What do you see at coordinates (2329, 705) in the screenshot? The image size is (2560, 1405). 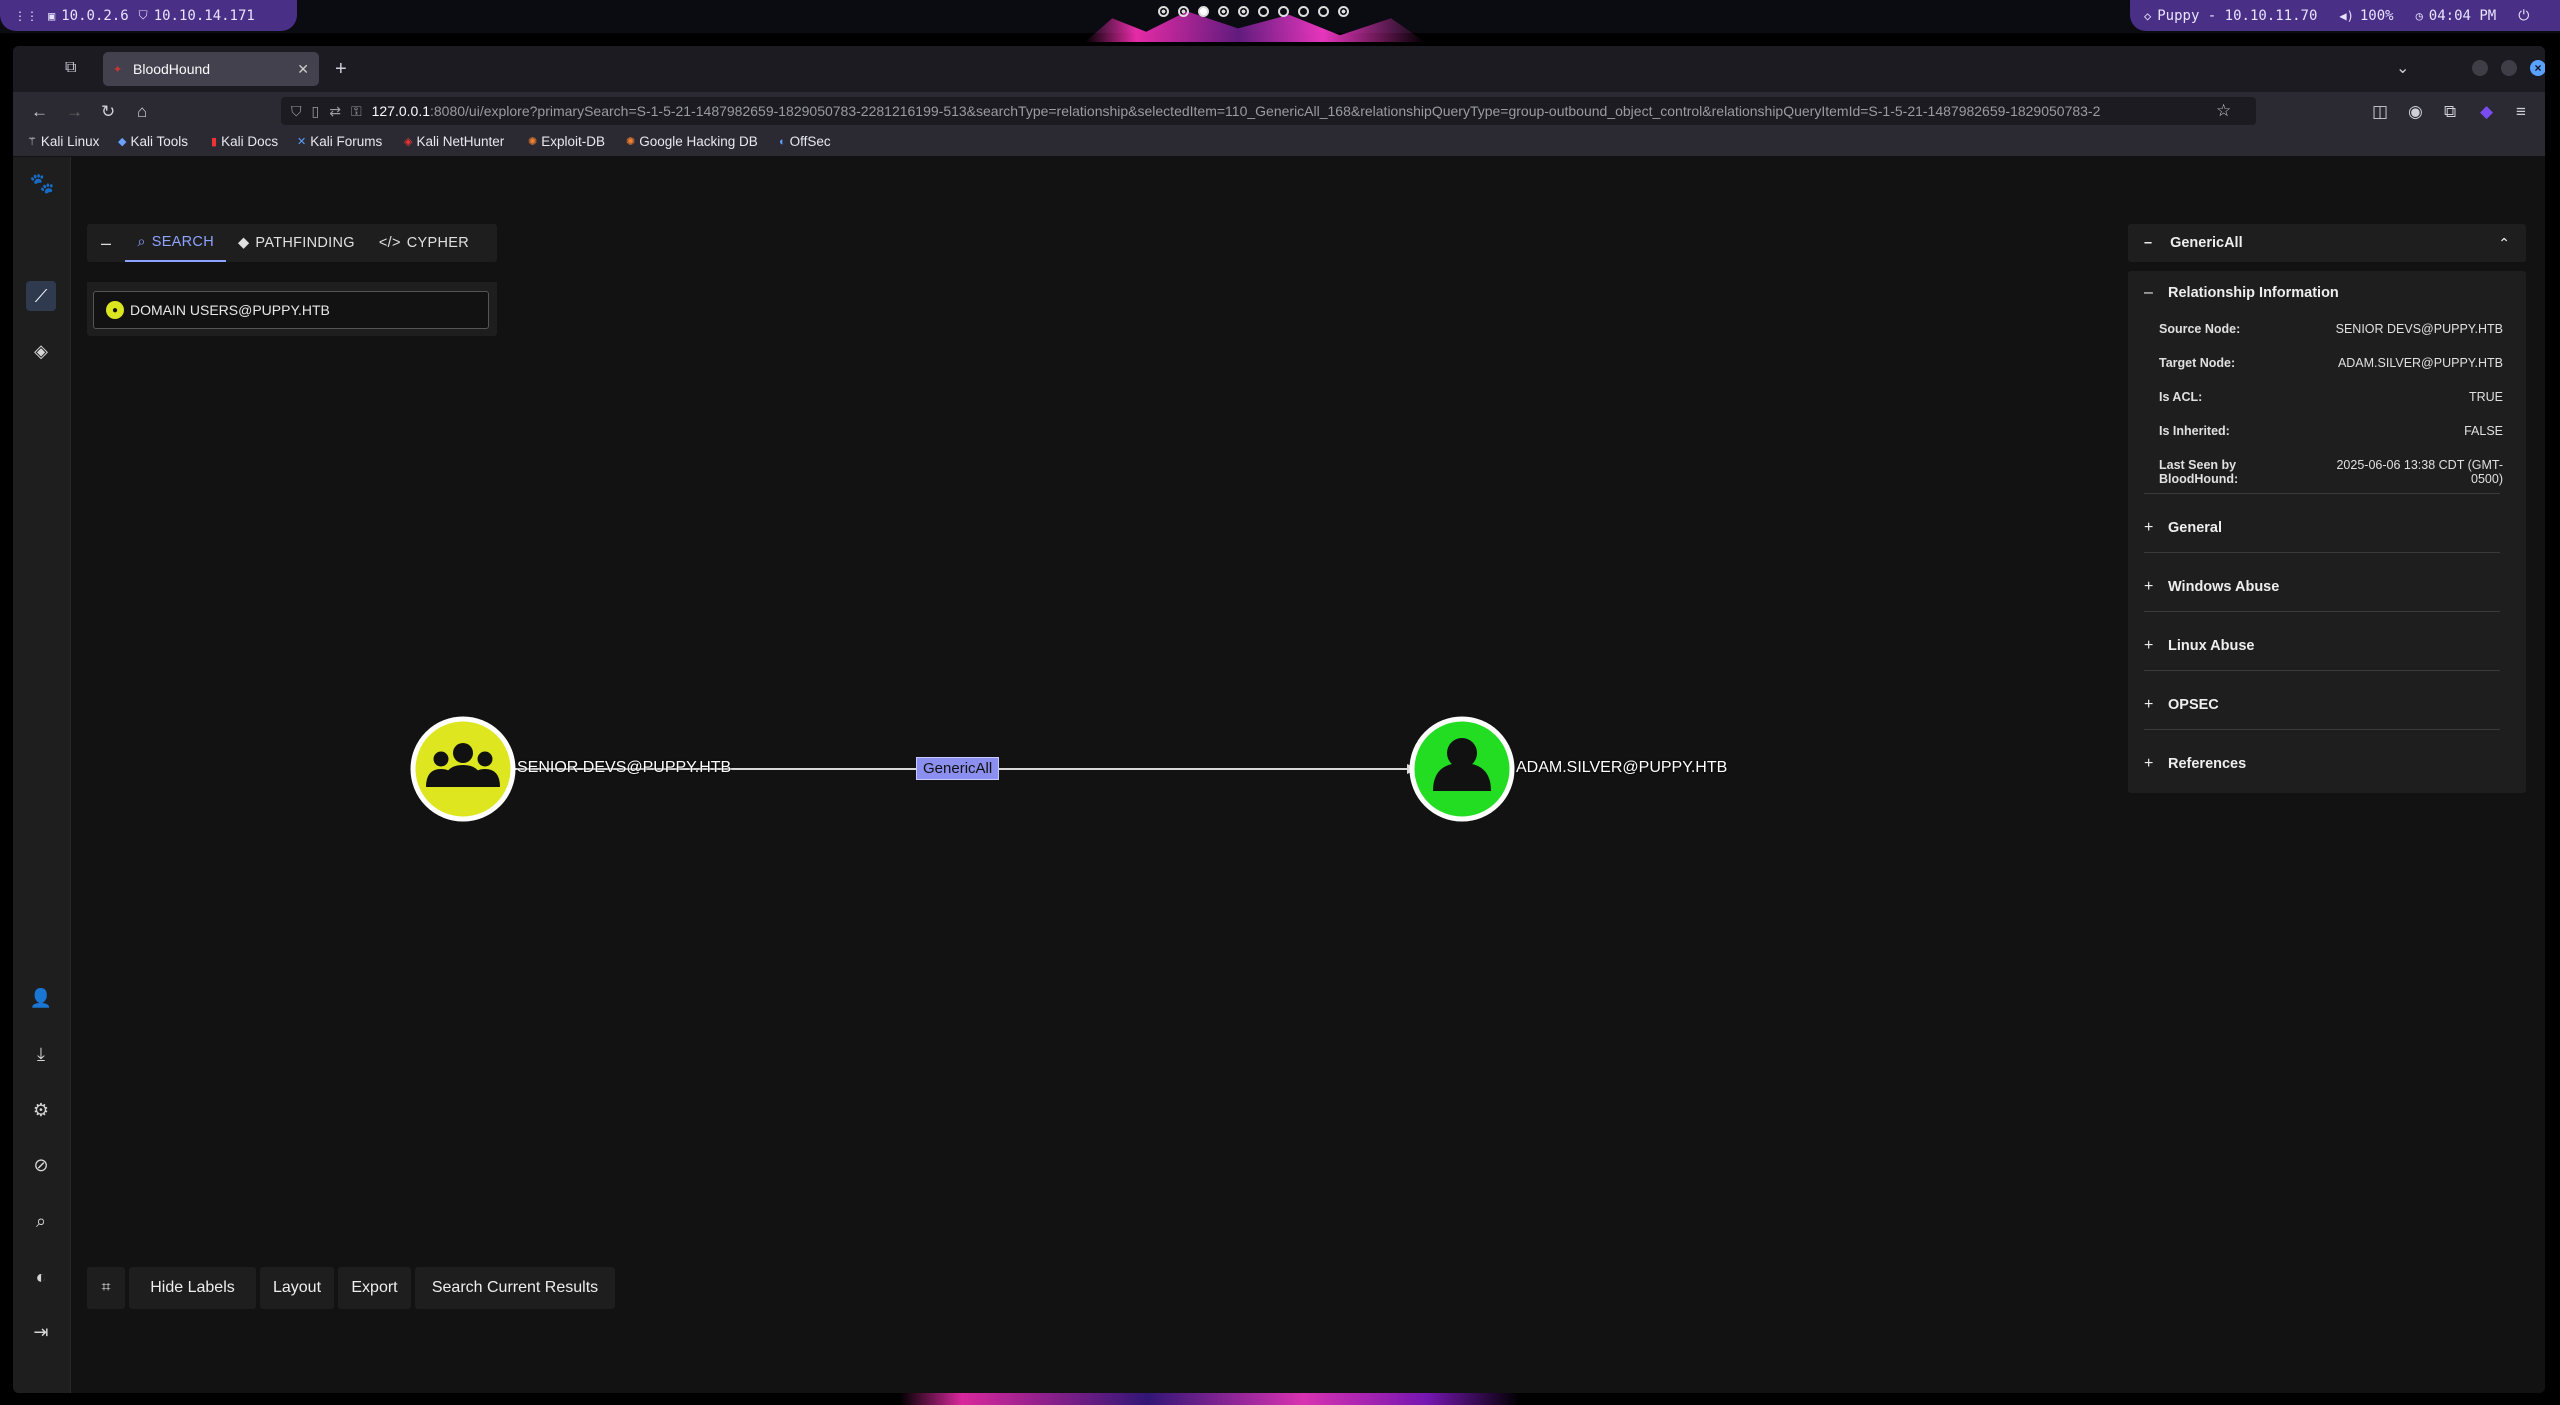 I see `section-opsec: + OPSEC` at bounding box center [2329, 705].